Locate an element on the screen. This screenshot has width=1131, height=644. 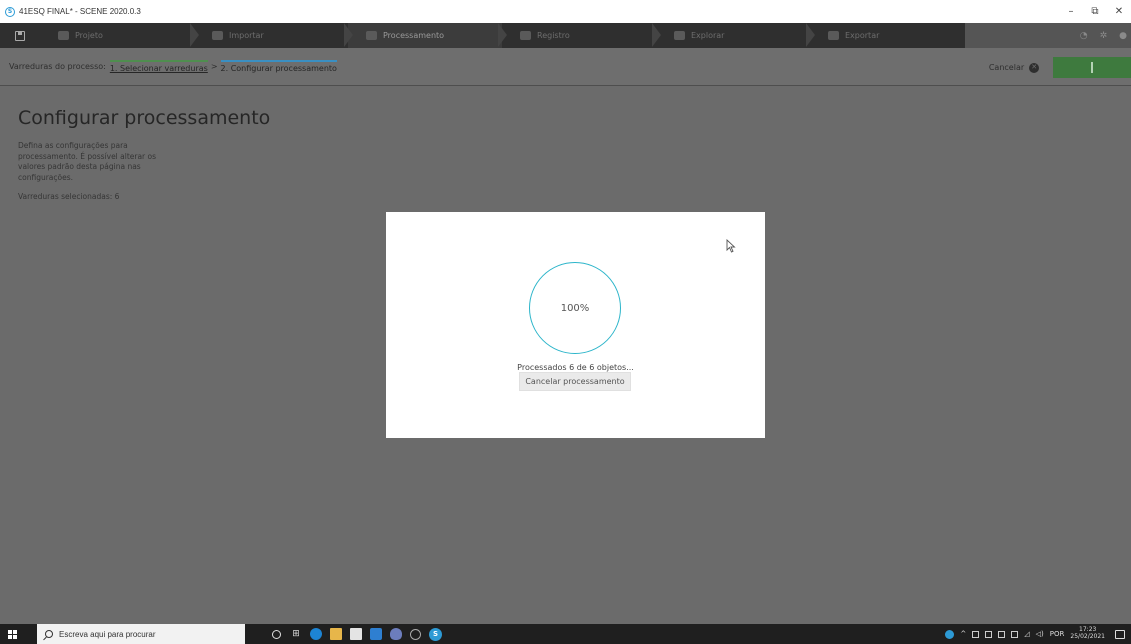
window-controls: – ⧉ ✕ is located at coordinates (1095, 11).